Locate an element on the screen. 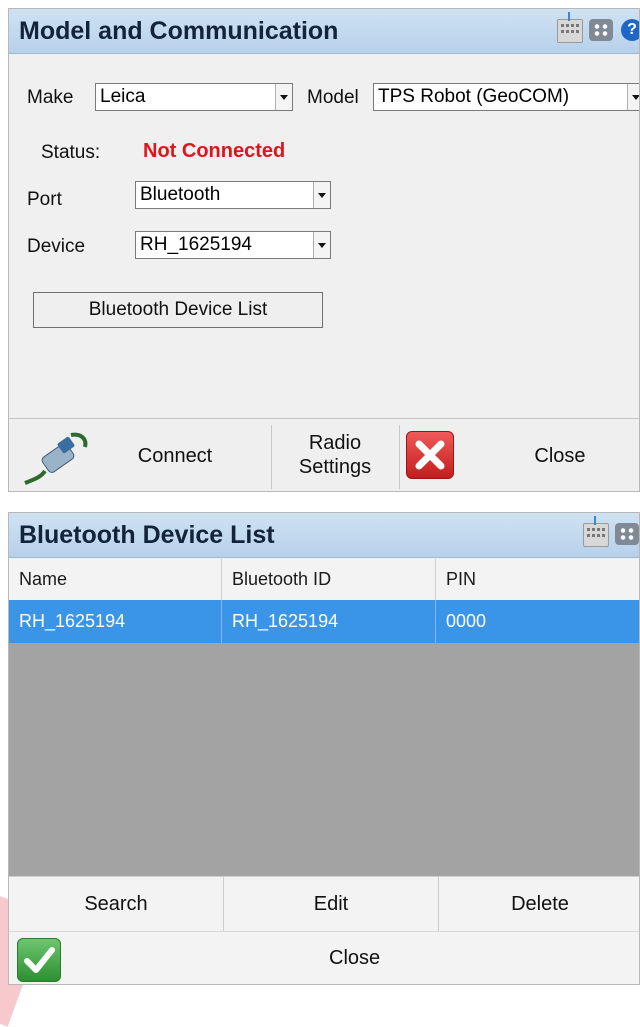  column-header-name: Name is located at coordinates (115, 579).